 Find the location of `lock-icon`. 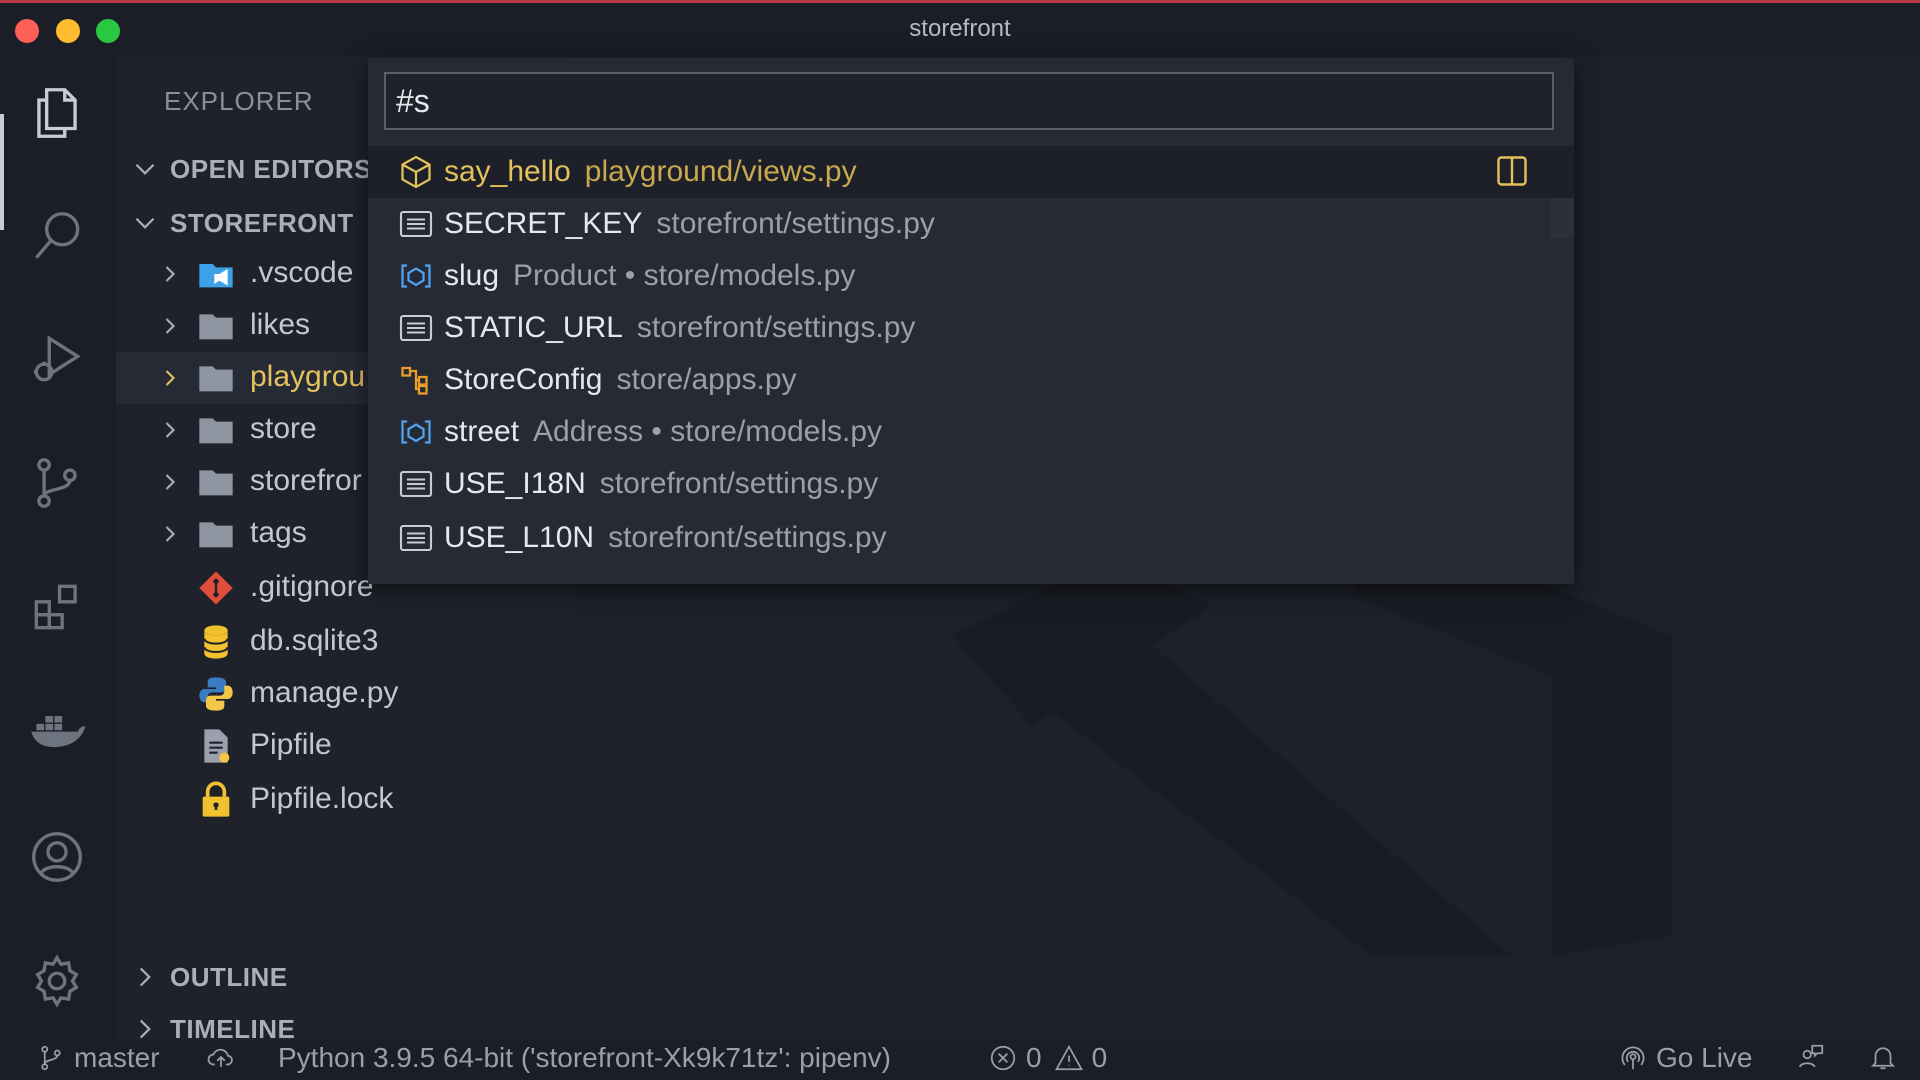

lock-icon is located at coordinates (216, 799).